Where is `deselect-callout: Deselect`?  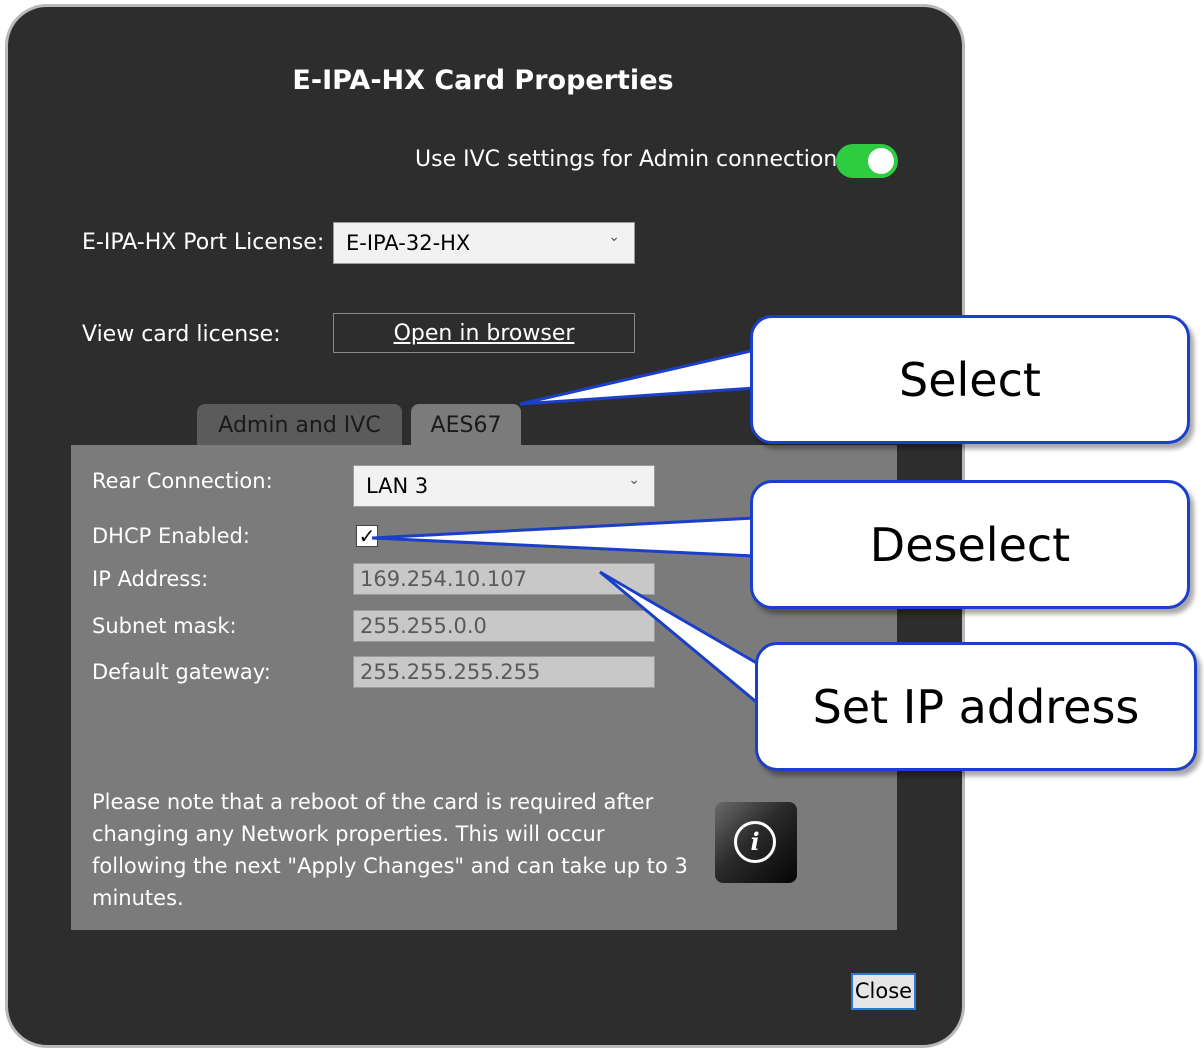 deselect-callout: Deselect is located at coordinates (970, 544).